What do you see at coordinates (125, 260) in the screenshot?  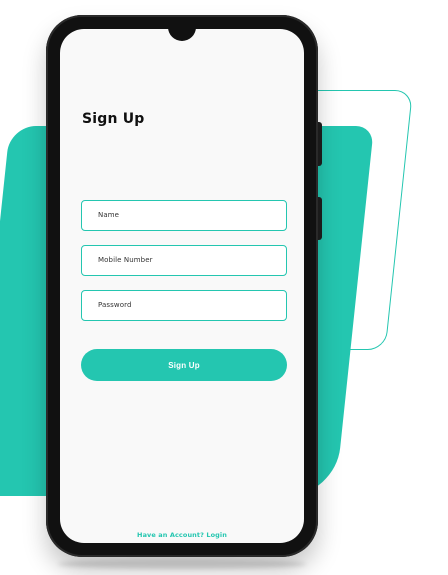 I see `mobile-number-placeholder: Mobile Number` at bounding box center [125, 260].